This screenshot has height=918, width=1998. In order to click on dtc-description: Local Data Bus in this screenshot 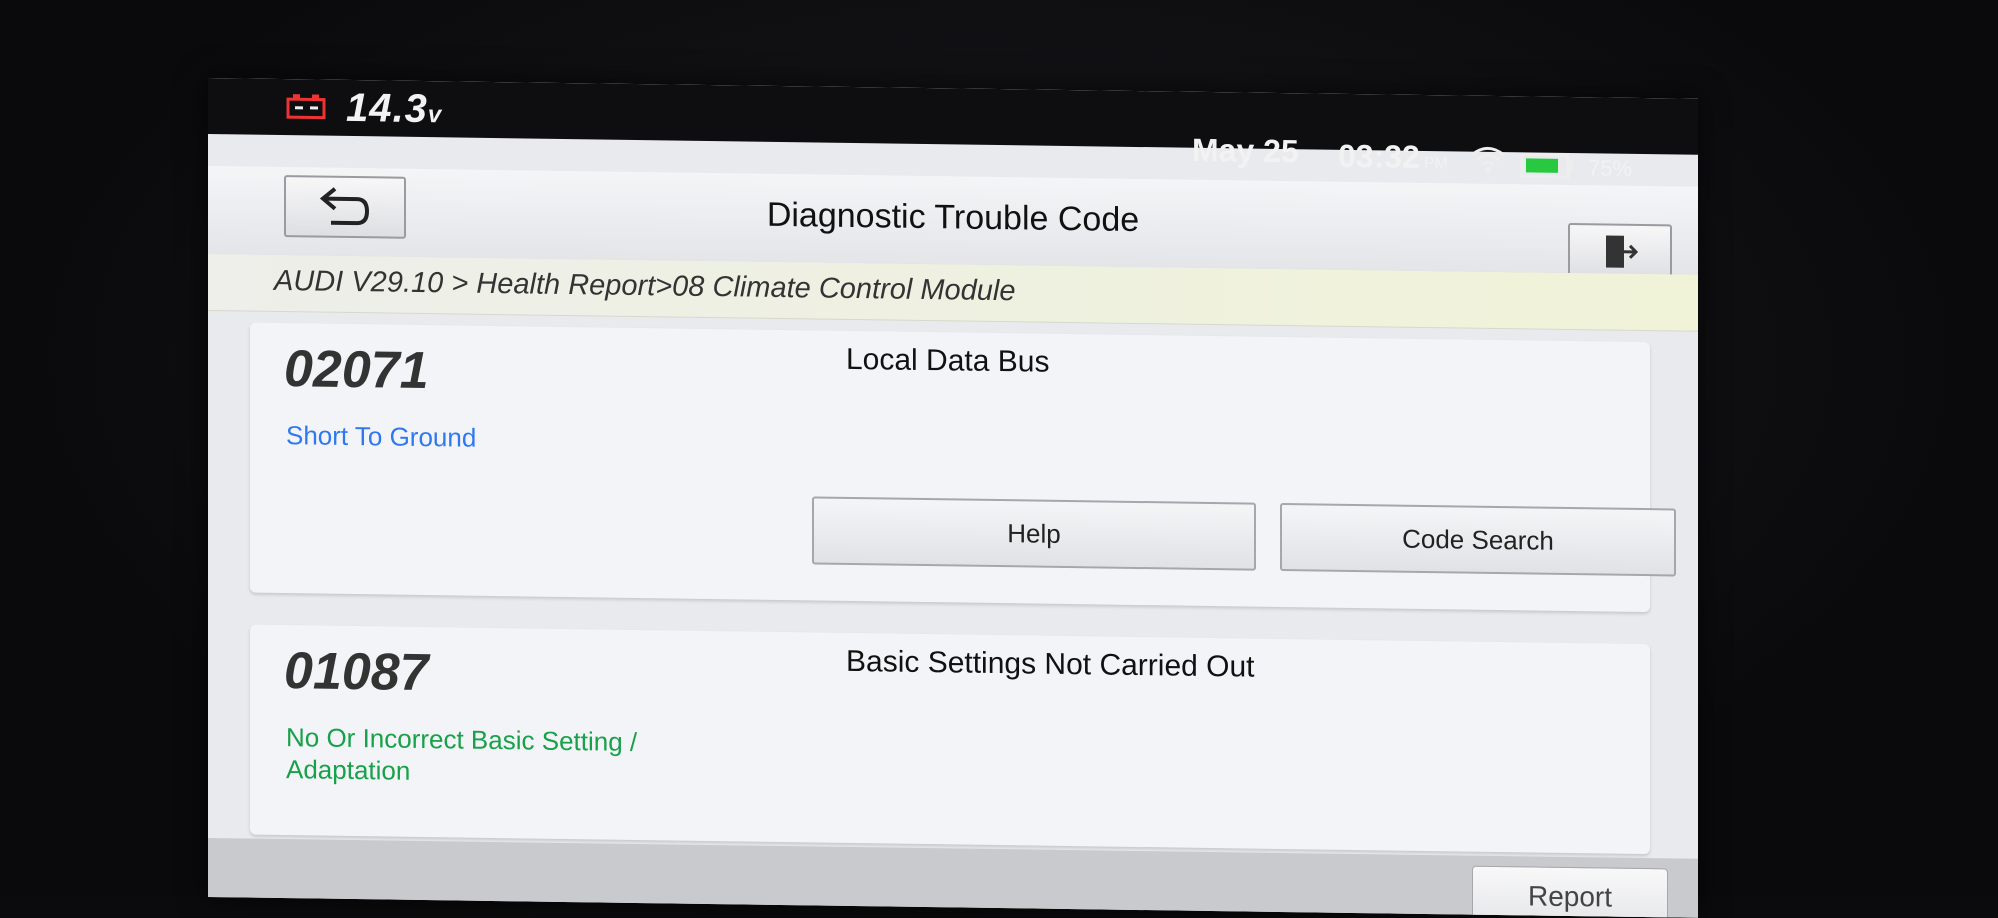, I will do `click(948, 360)`.